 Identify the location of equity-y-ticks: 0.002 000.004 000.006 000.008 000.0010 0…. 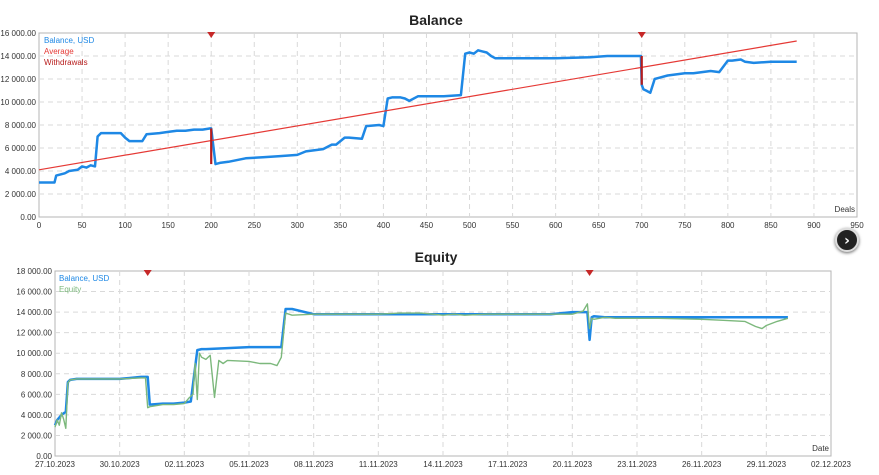
(34, 364).